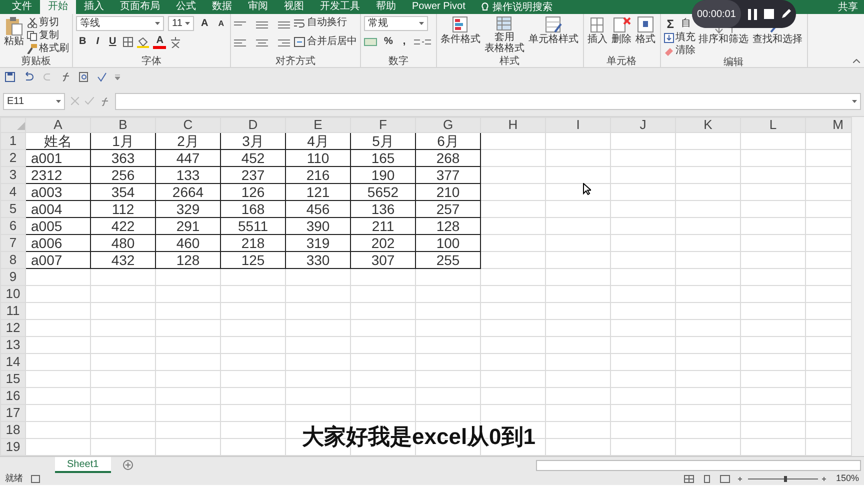  I want to click on column-header: J, so click(643, 125).